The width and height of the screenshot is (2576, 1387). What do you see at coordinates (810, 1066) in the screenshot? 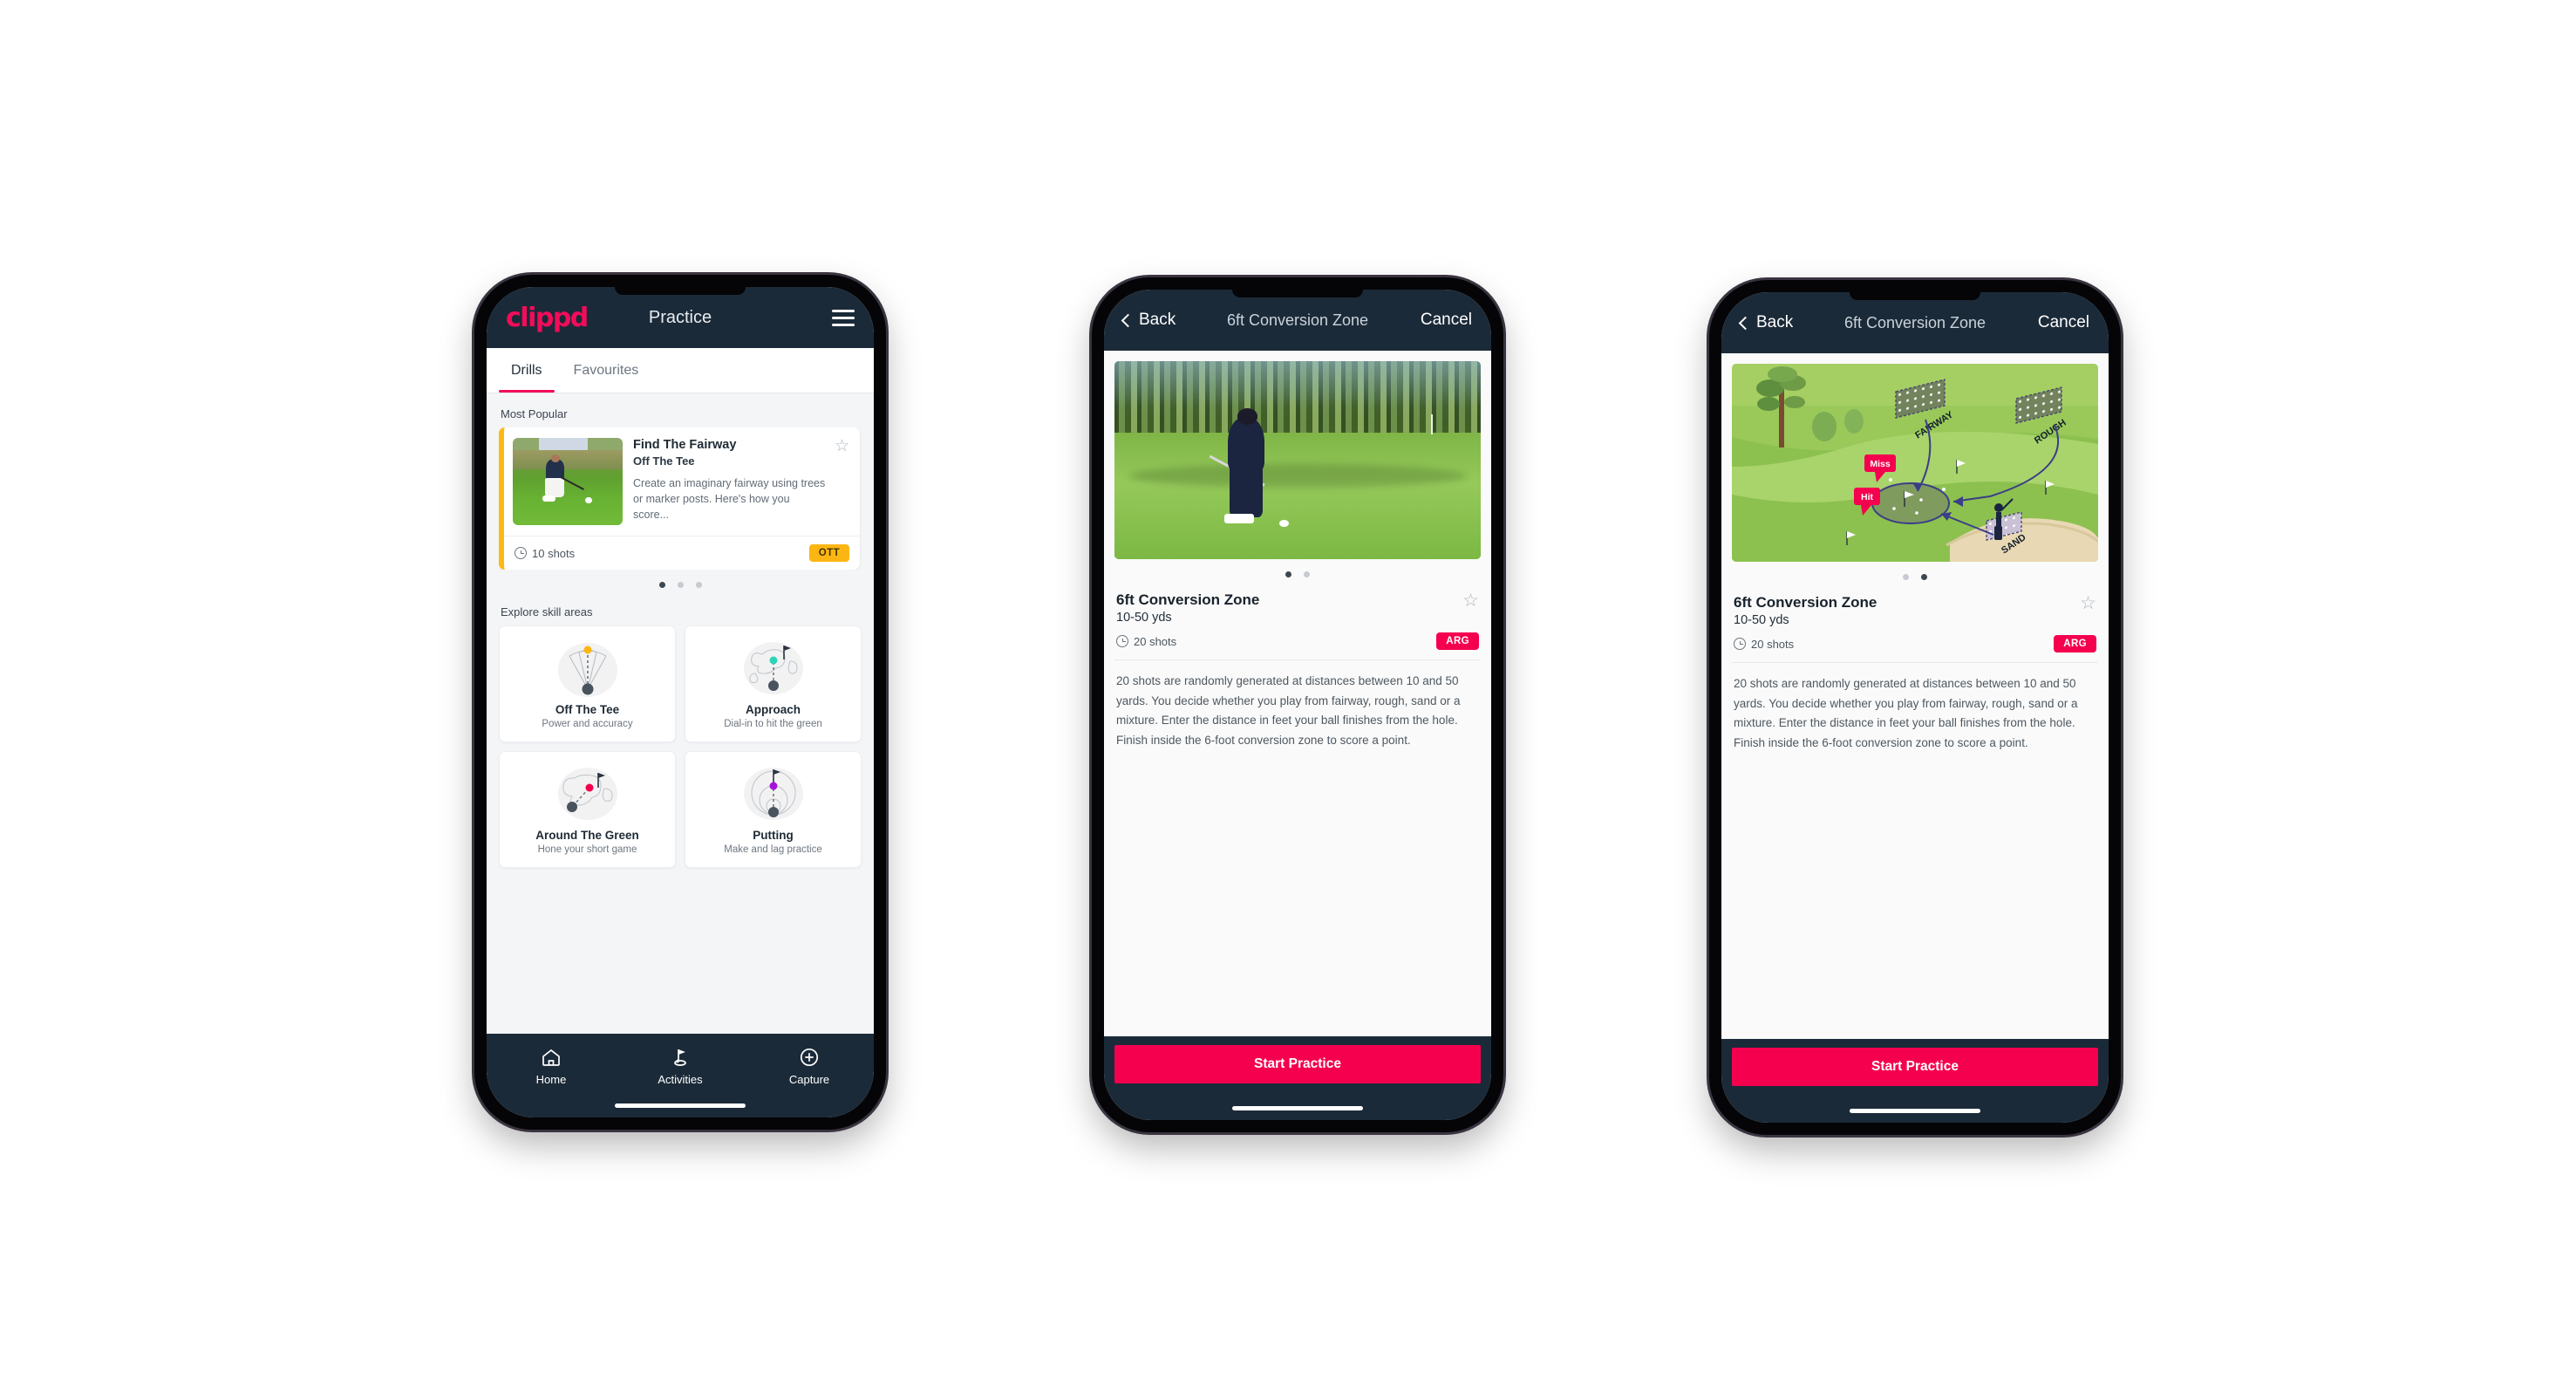
I see `nav-item-capture: Capture` at bounding box center [810, 1066].